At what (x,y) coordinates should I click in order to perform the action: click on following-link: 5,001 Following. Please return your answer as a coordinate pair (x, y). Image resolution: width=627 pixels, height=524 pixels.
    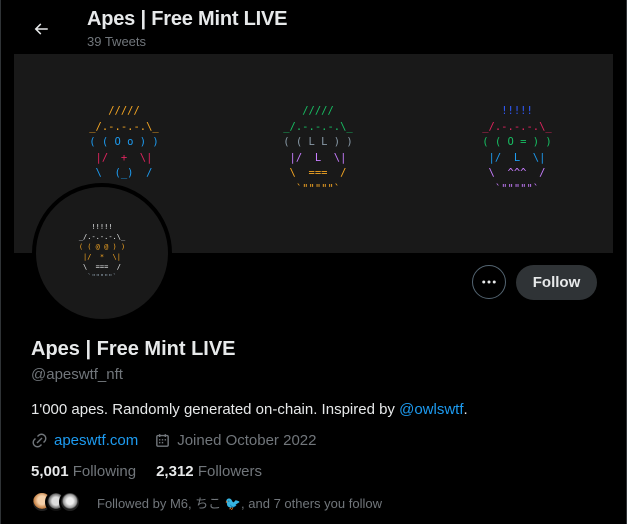
    Looking at the image, I should click on (83, 471).